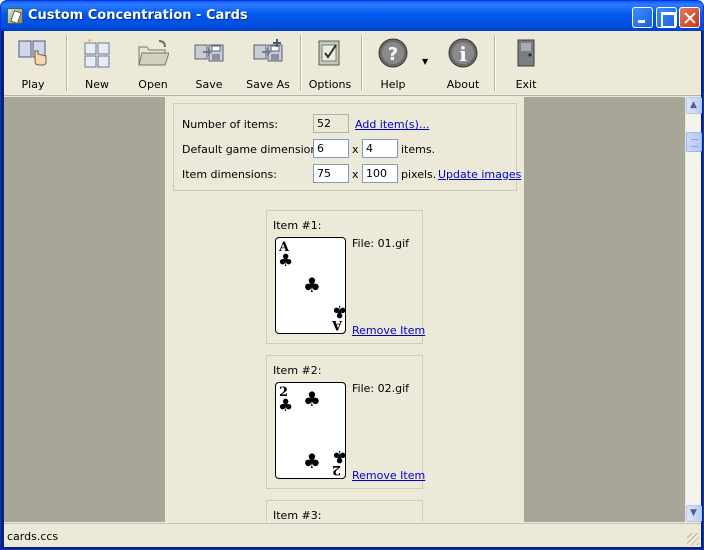  What do you see at coordinates (381, 243) in the screenshot?
I see `item-file-label: File: 01.gif` at bounding box center [381, 243].